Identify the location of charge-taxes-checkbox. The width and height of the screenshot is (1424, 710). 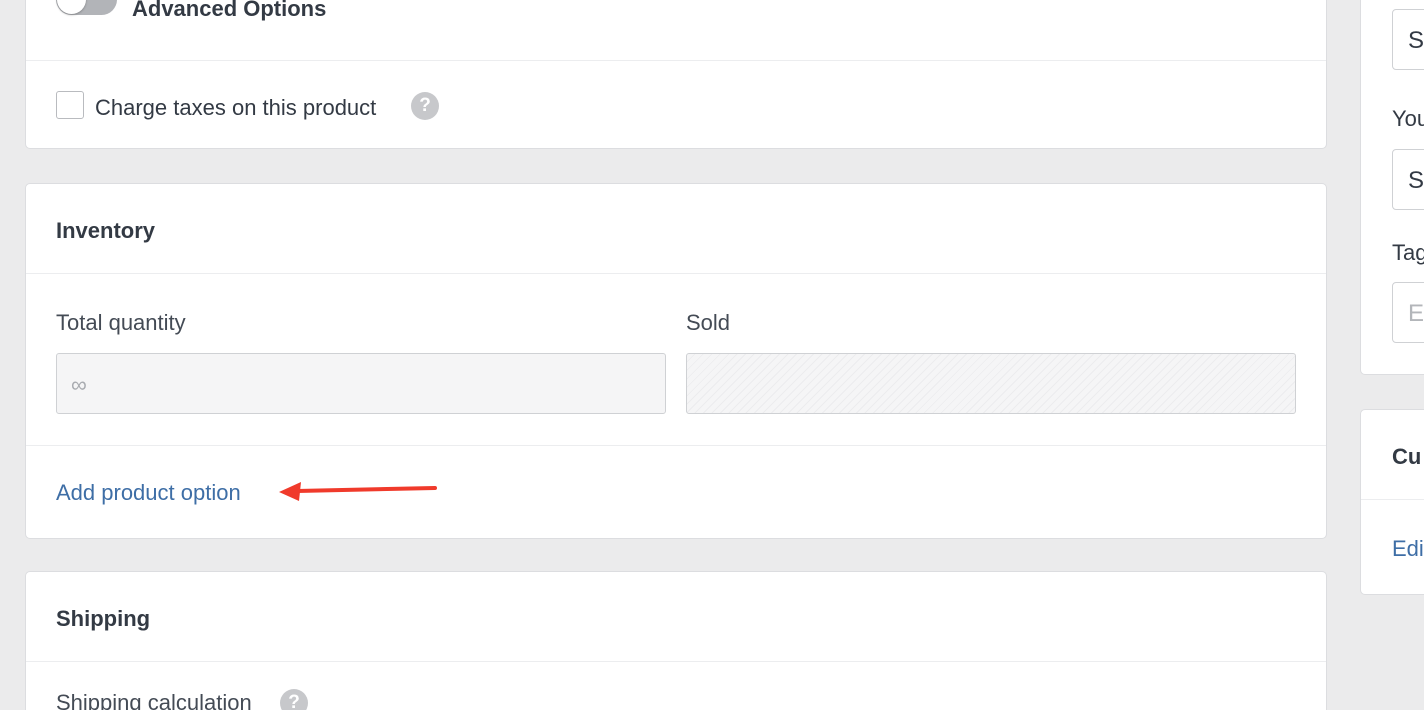
(70, 105).